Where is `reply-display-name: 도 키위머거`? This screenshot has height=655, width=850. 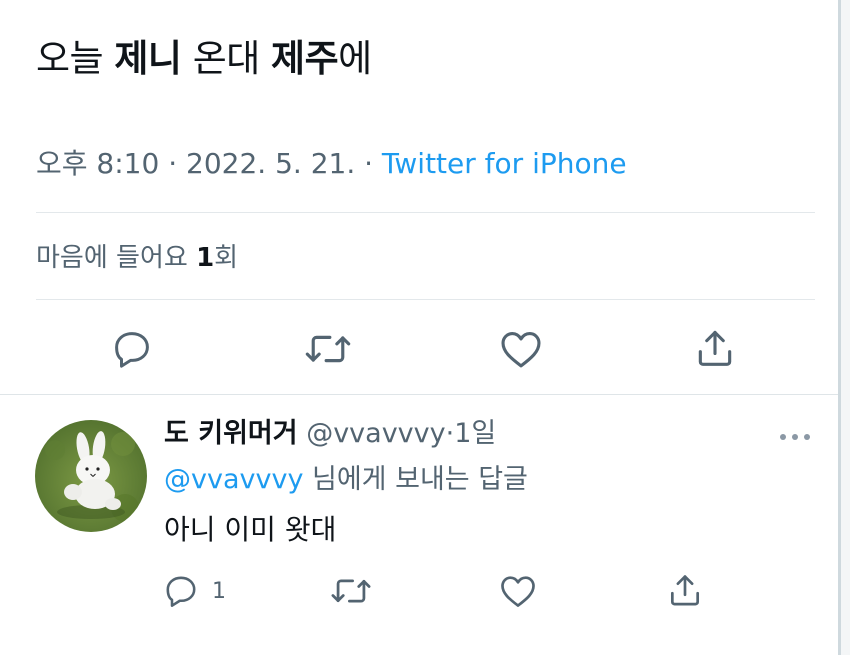 reply-display-name: 도 키위머거 is located at coordinates (231, 433).